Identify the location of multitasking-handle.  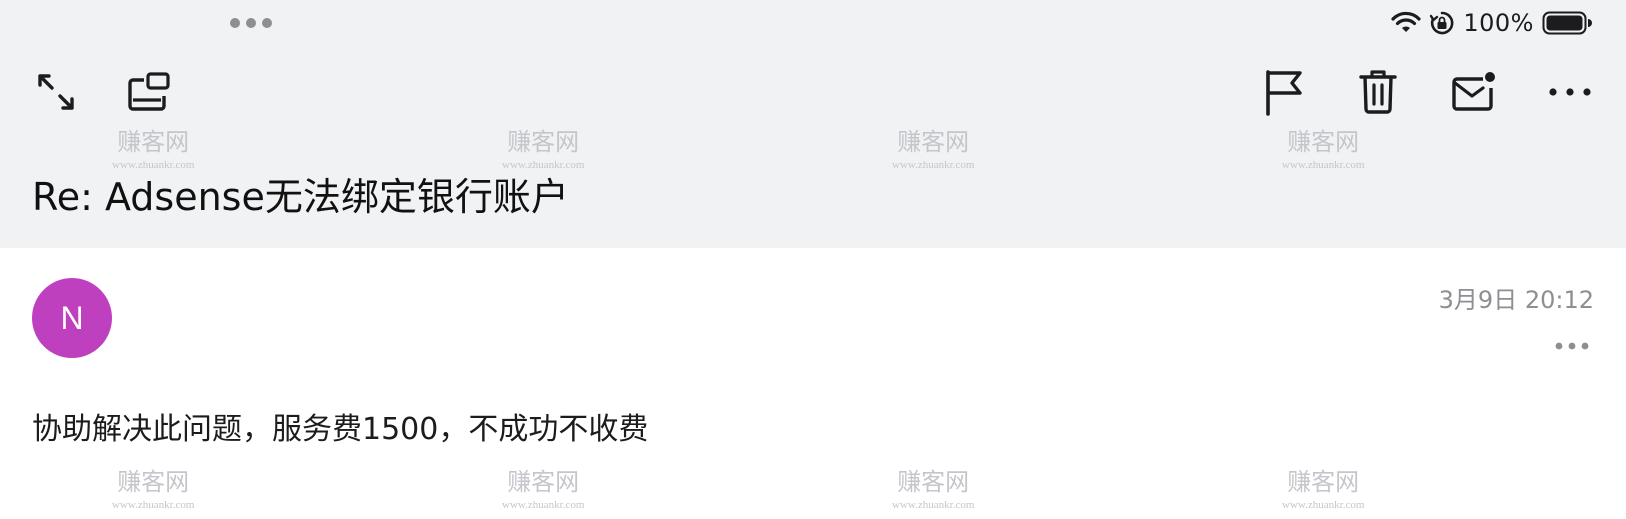
(251, 23).